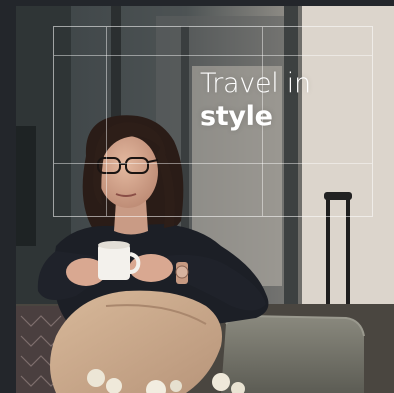 The height and width of the screenshot is (393, 394). What do you see at coordinates (236, 116) in the screenshot?
I see `headline-line-2: style` at bounding box center [236, 116].